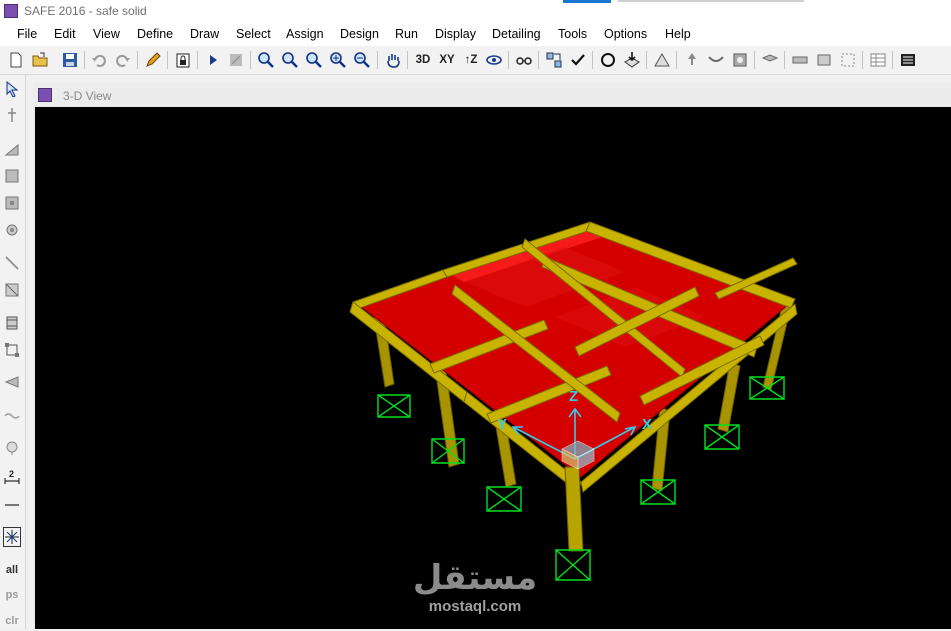 The image size is (951, 631). What do you see at coordinates (183, 60) in the screenshot?
I see `lock-icon` at bounding box center [183, 60].